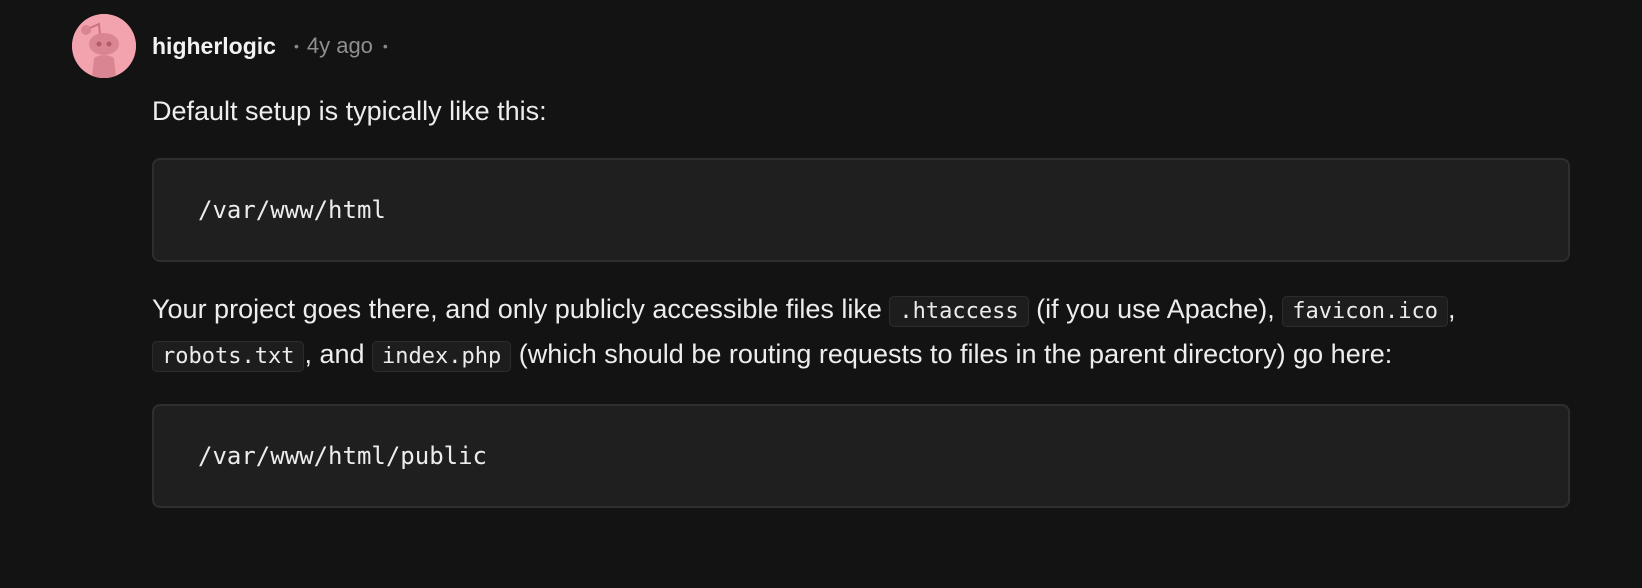 The image size is (1642, 588). I want to click on intro-paragraph: Default setup is typically like this:, so click(349, 111).